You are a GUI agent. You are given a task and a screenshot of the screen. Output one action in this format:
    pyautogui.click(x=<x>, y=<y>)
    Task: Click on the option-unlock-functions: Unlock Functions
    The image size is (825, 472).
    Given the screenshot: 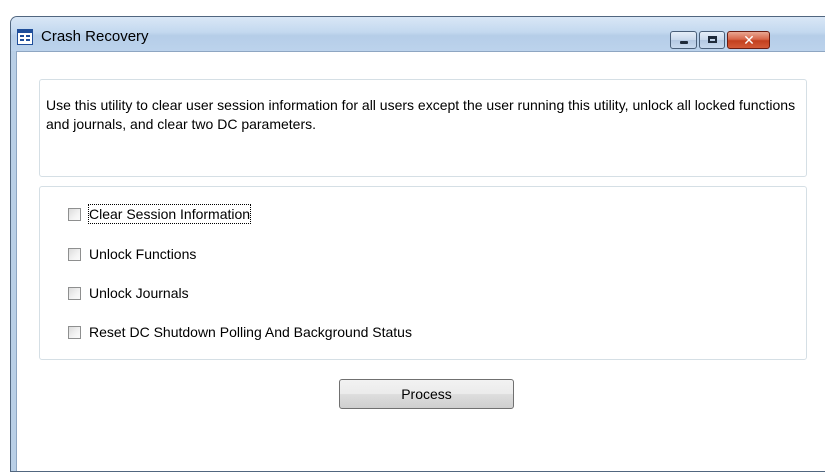 What is the action you would take?
    pyautogui.click(x=132, y=254)
    